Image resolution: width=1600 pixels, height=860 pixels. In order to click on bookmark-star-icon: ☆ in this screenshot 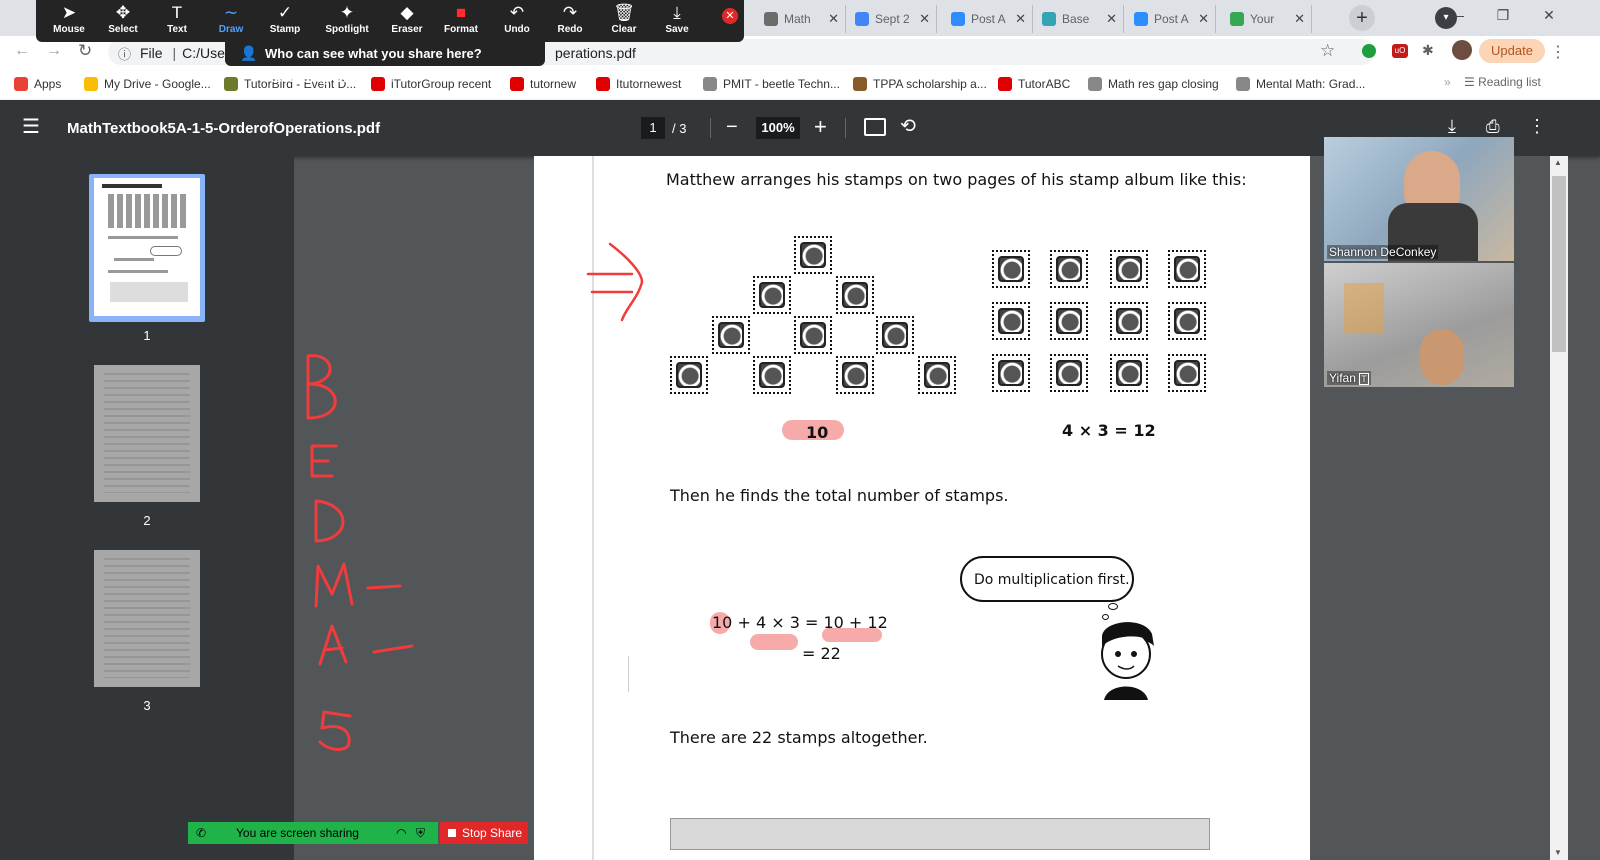, I will do `click(1327, 51)`.